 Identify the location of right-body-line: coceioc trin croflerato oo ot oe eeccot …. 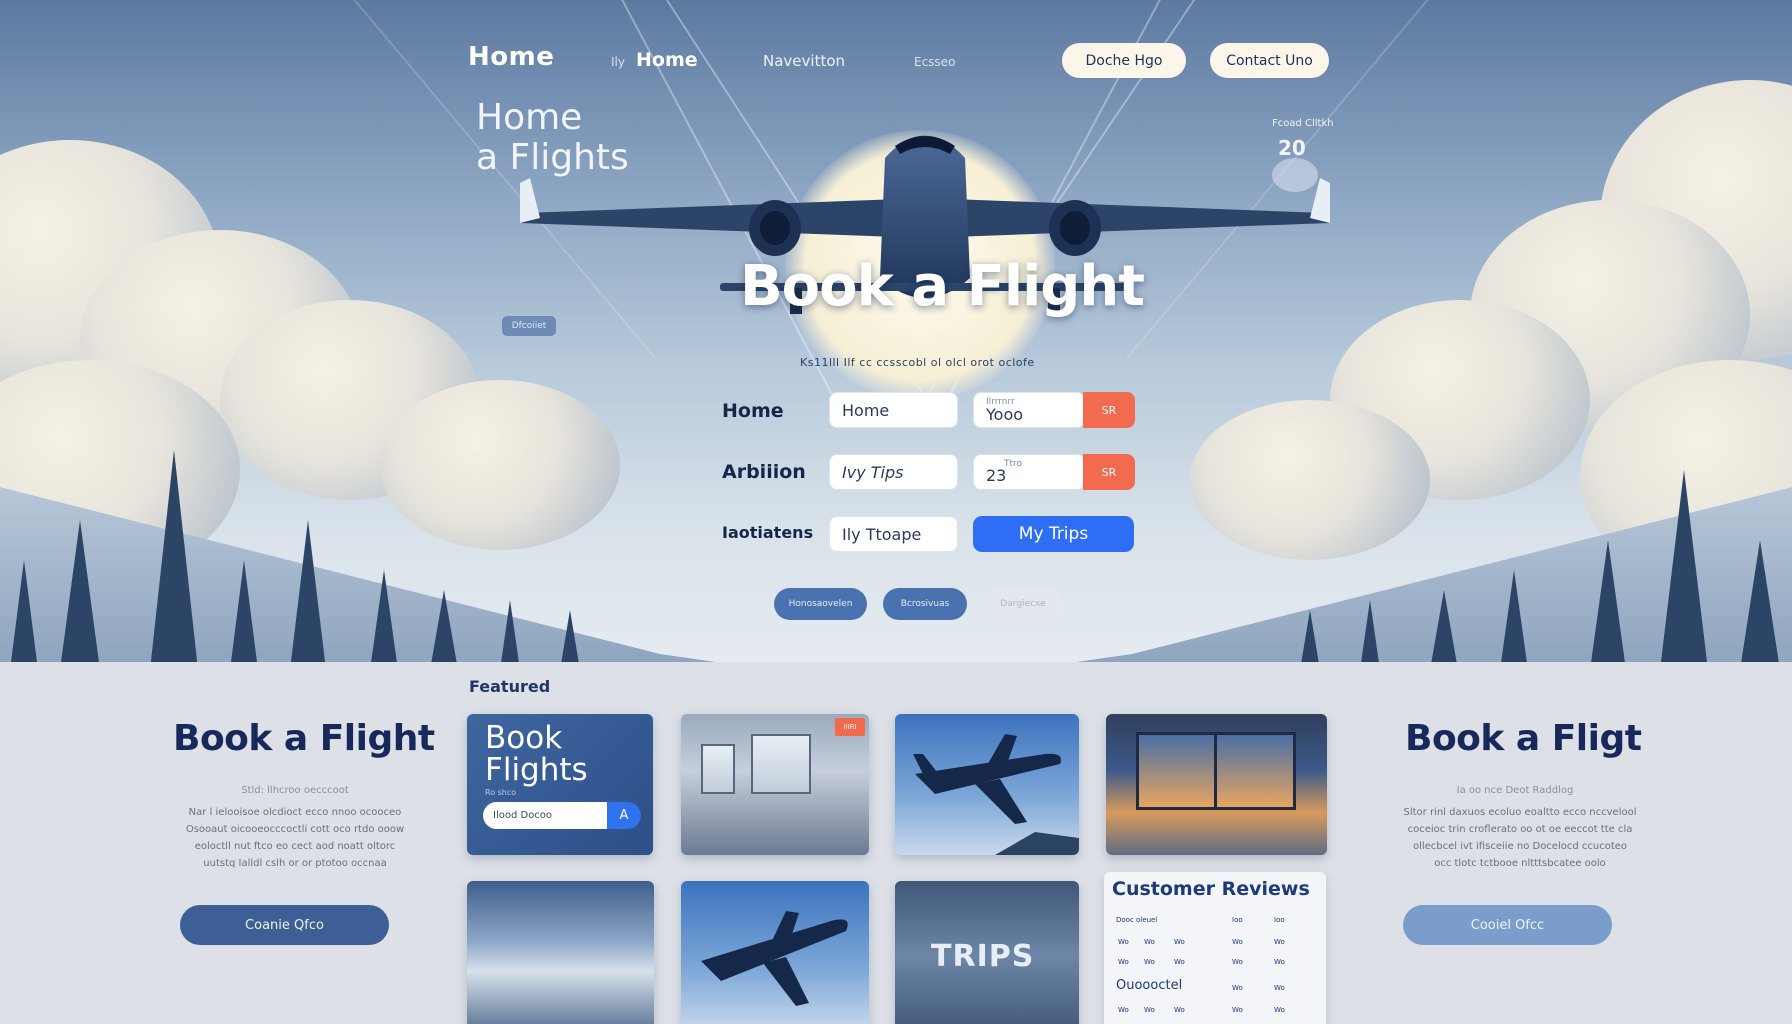
(1520, 829).